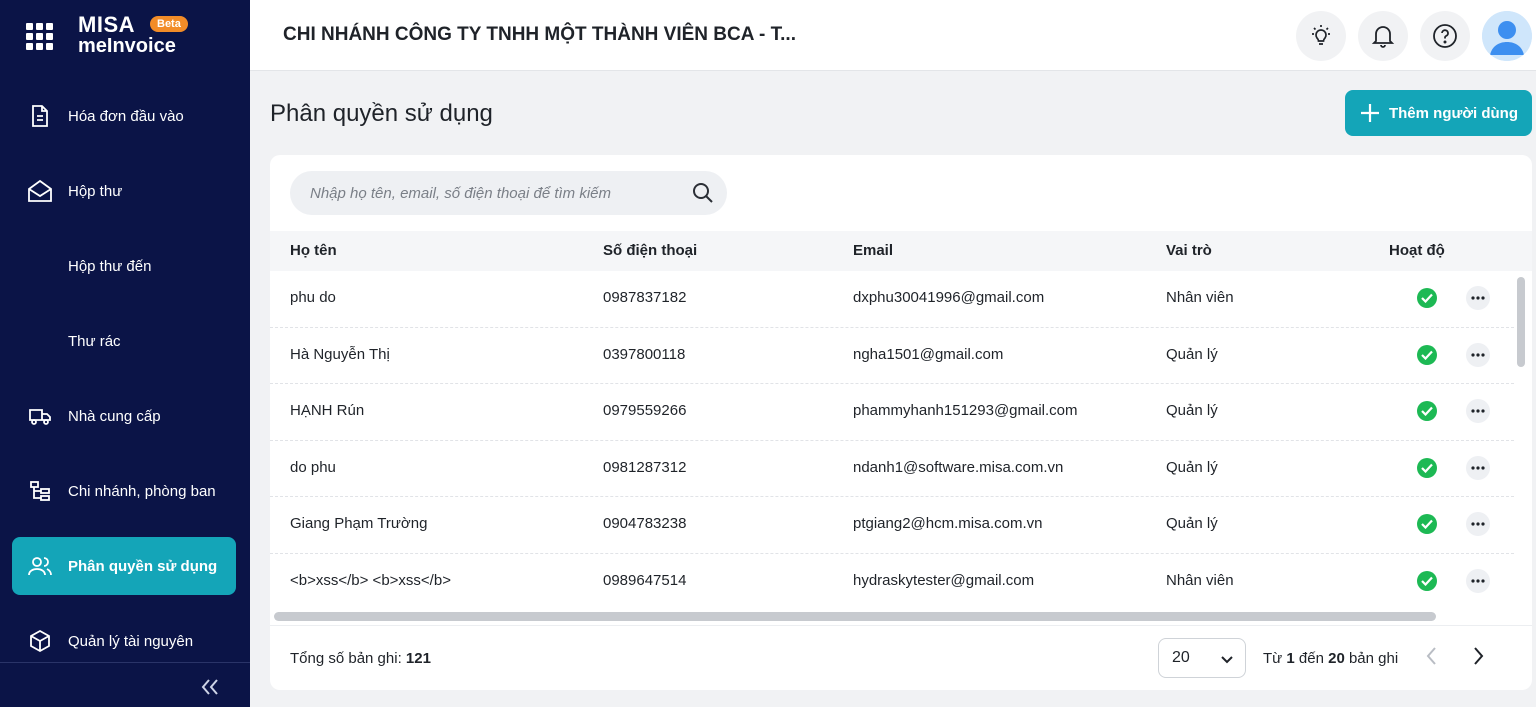  I want to click on lightbulb-icon, so click(1321, 36).